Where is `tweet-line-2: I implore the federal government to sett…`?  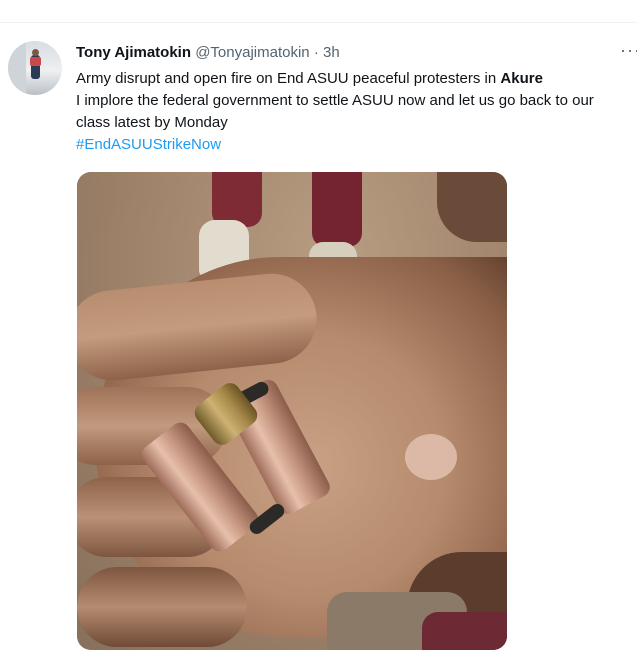
tweet-line-2: I implore the federal government to sett… is located at coordinates (335, 111).